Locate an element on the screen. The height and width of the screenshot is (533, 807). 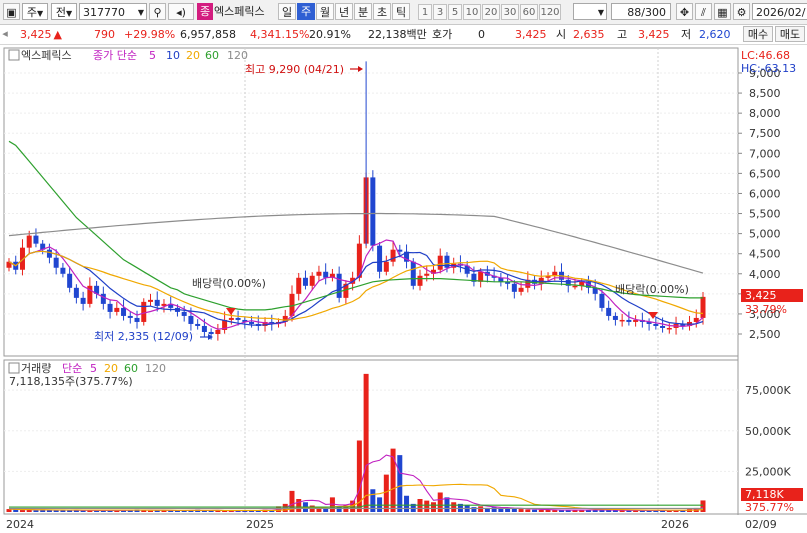
interval-button-3: 3 is located at coordinates (440, 12).